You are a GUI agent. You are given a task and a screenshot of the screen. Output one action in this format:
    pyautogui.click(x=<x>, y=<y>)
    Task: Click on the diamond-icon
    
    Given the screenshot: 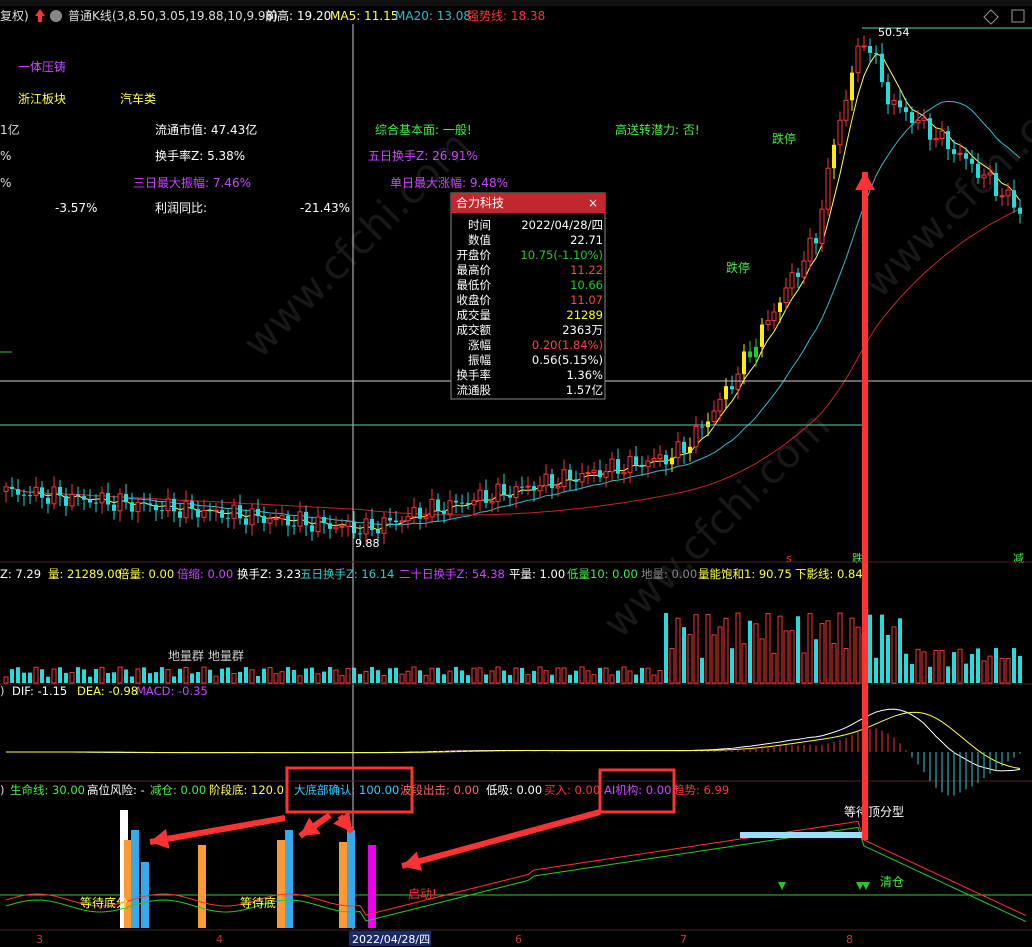 What is the action you would take?
    pyautogui.click(x=991, y=17)
    